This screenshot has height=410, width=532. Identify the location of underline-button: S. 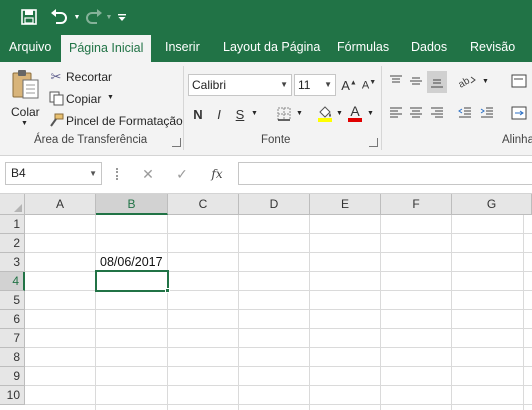
(240, 114).